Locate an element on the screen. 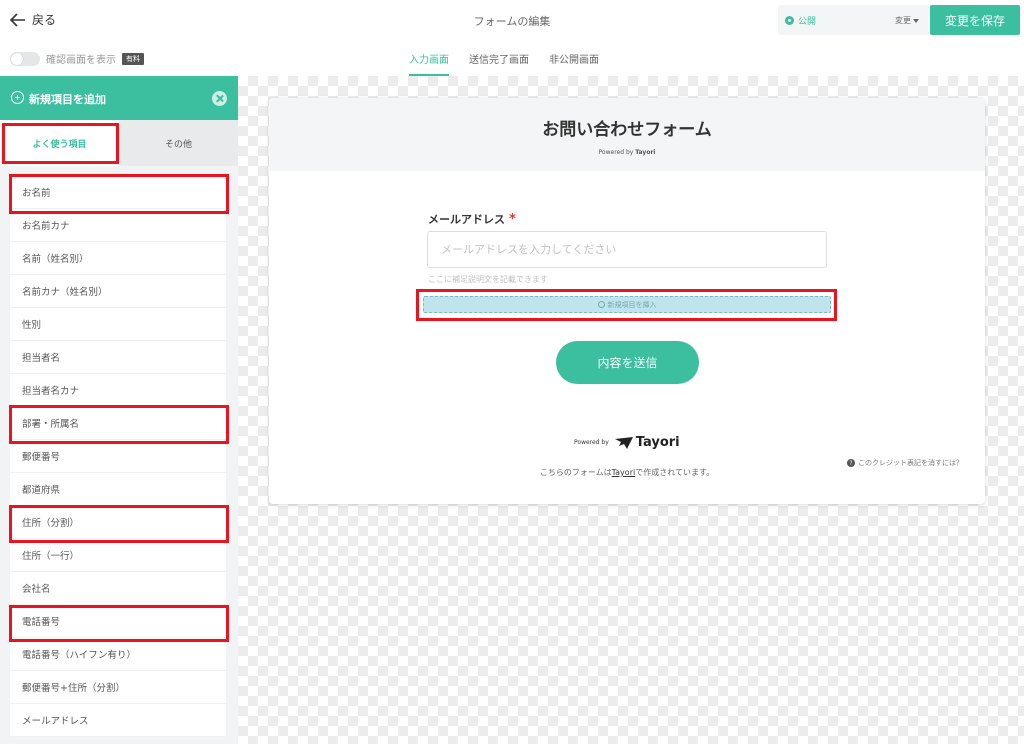 The height and width of the screenshot is (744, 1024). list-item: 会社名 is located at coordinates (118, 588).